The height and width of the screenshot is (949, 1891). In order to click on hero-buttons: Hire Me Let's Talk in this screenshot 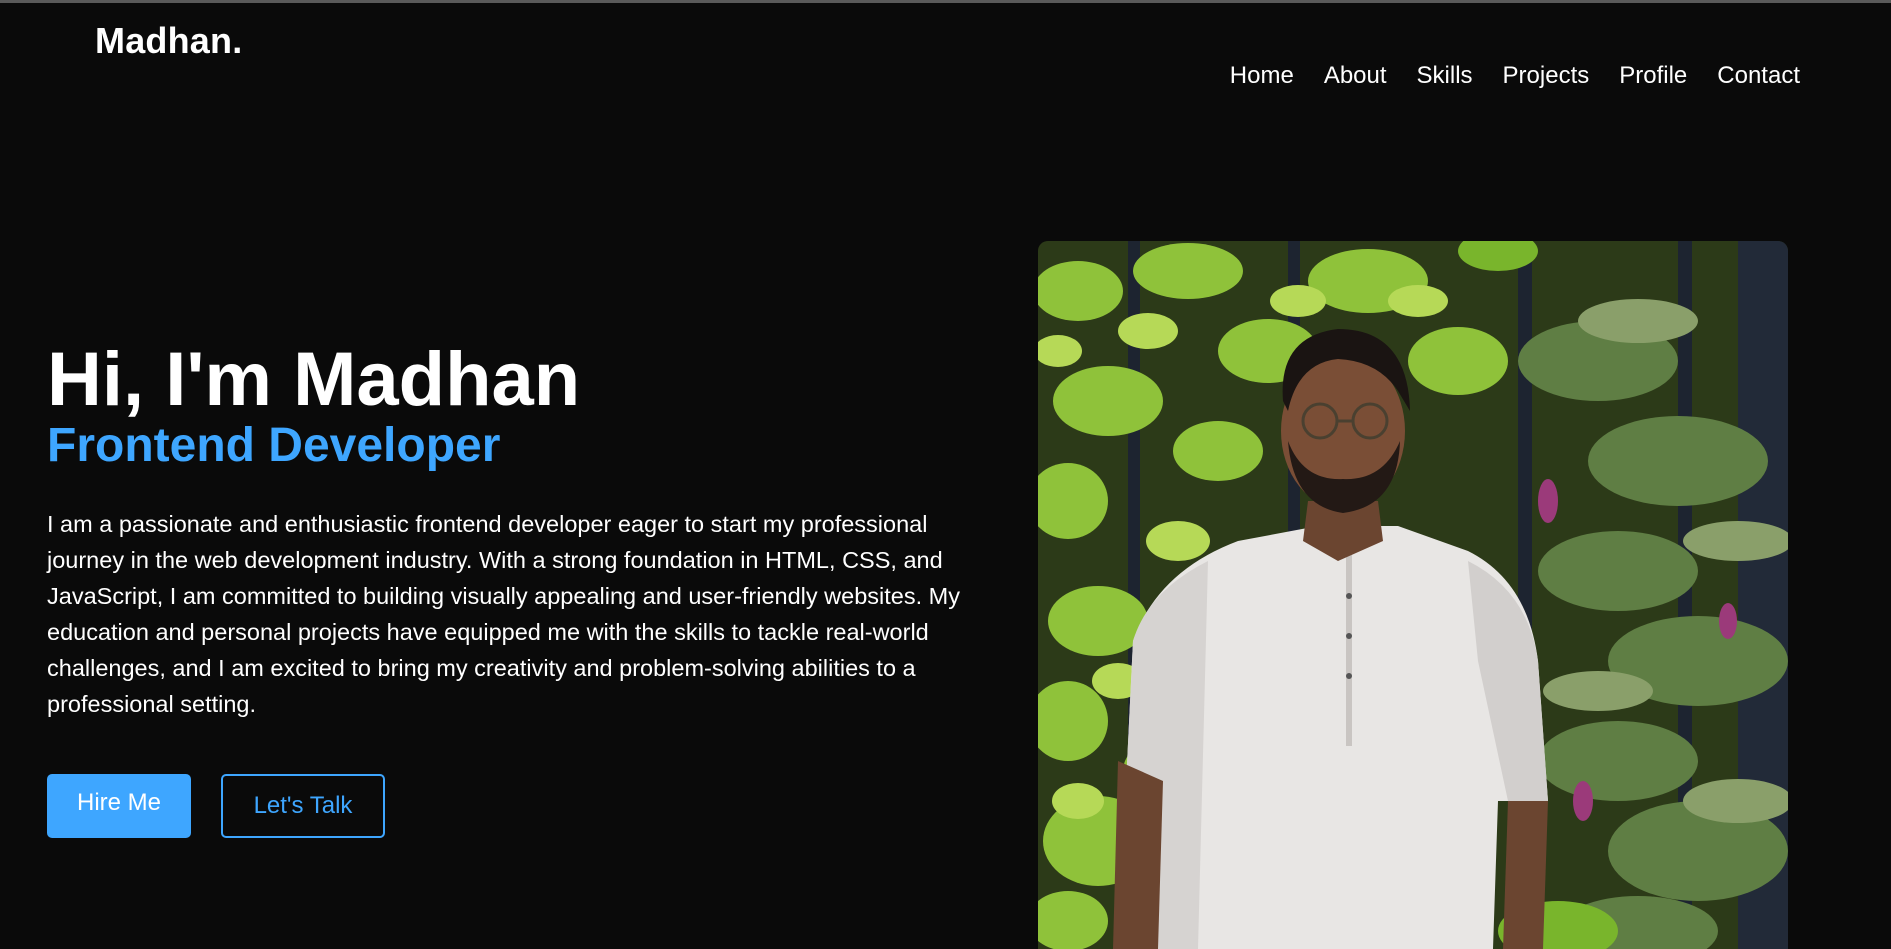, I will do `click(507, 806)`.